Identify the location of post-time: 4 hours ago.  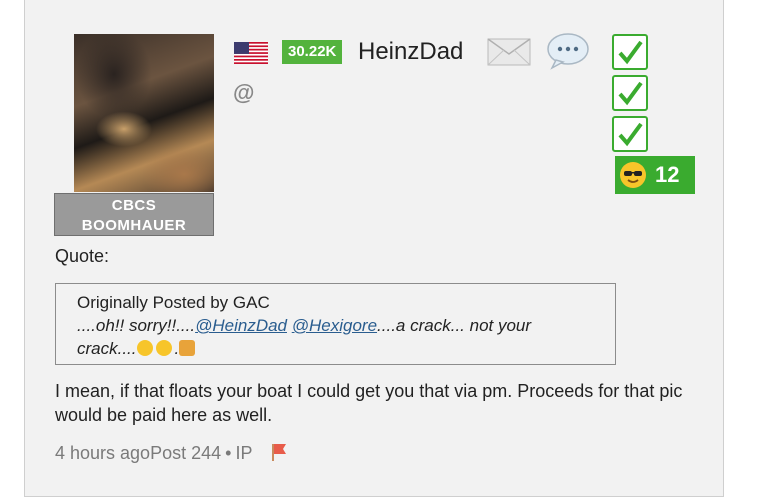
(102, 453).